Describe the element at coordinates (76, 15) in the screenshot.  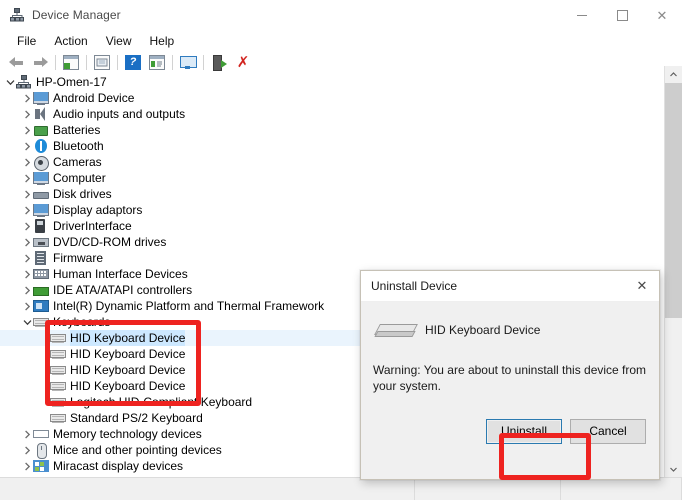
I see `window-title: Device Manager` at that location.